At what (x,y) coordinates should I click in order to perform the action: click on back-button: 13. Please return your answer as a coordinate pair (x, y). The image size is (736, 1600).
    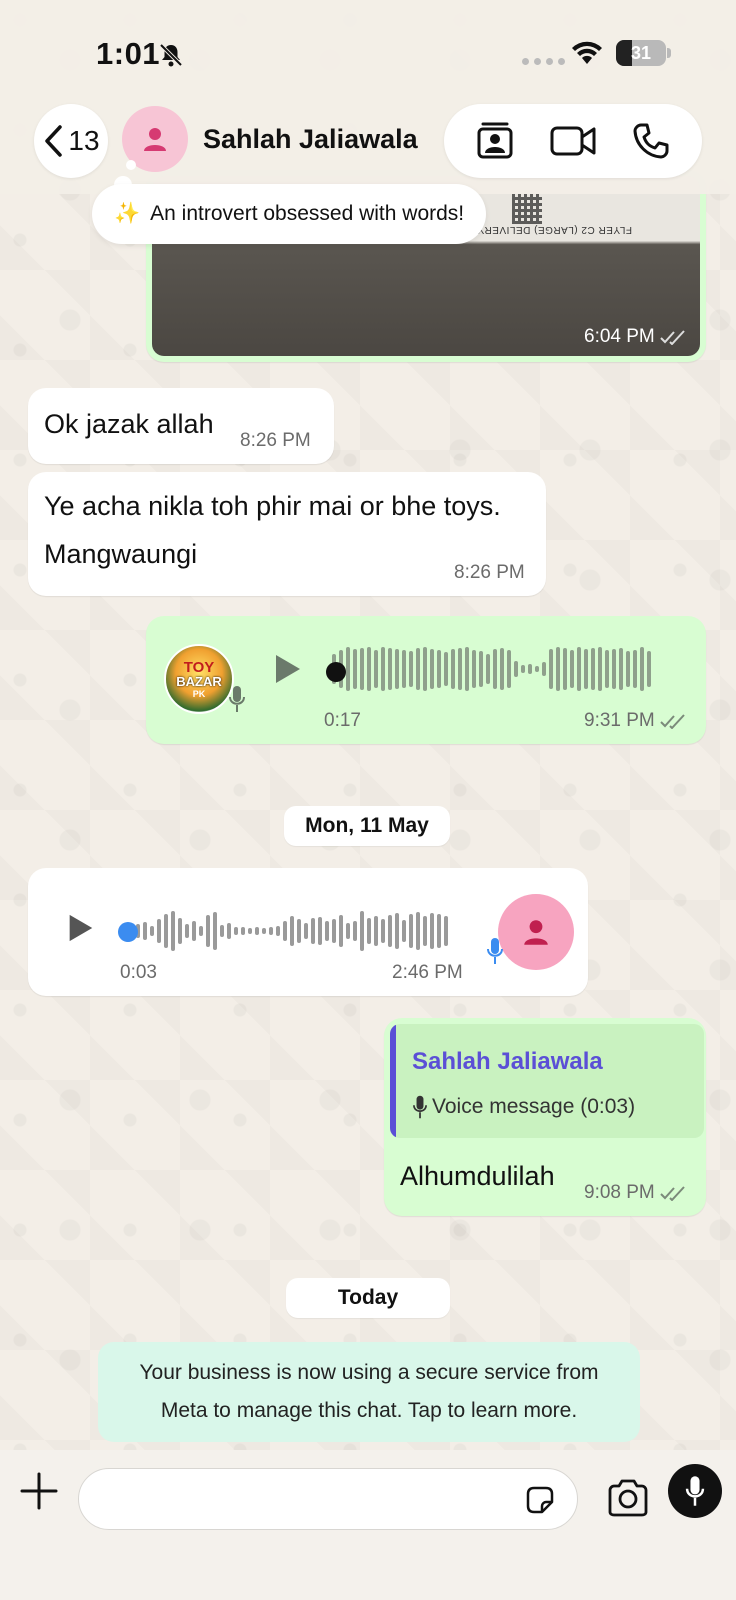
    Looking at the image, I should click on (71, 141).